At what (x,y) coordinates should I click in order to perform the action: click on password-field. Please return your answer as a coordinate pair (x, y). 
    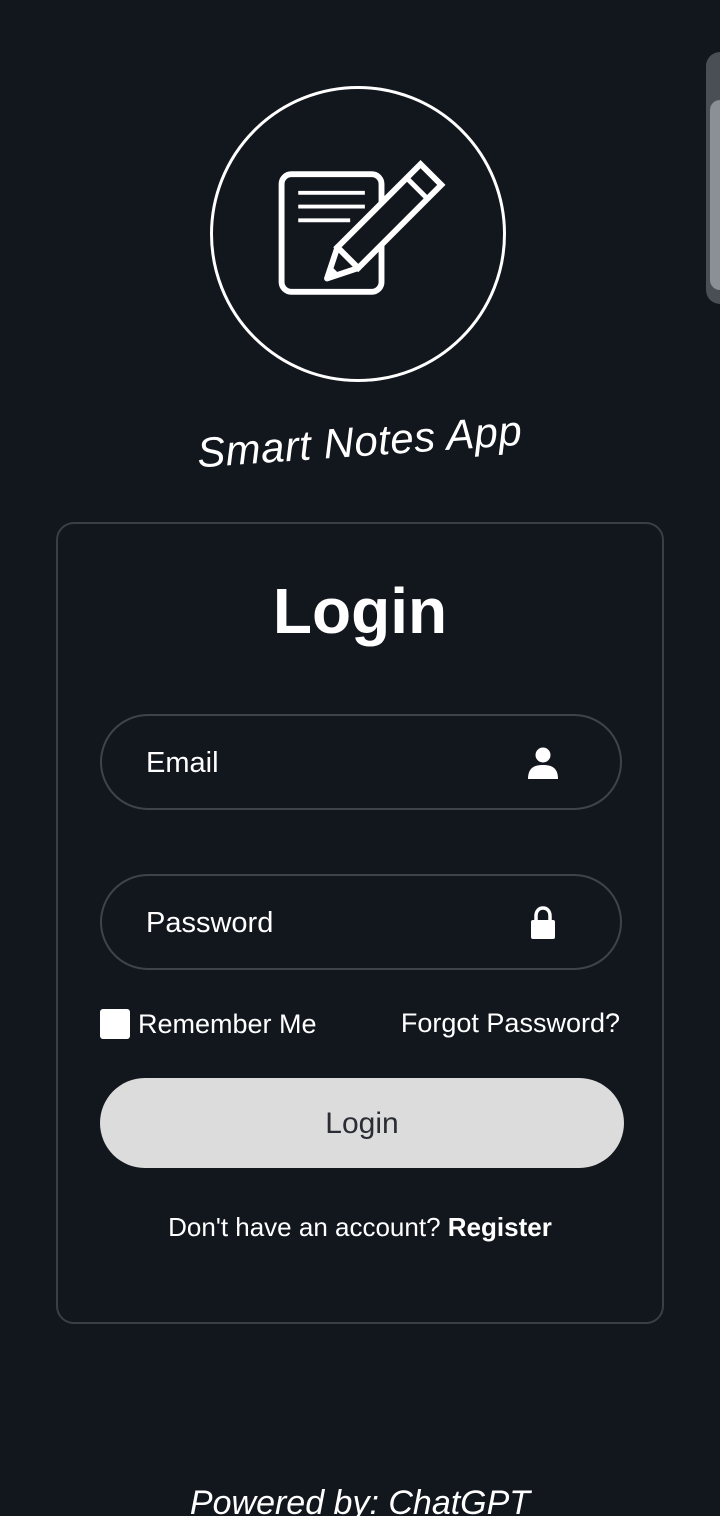
    Looking at the image, I should click on (361, 922).